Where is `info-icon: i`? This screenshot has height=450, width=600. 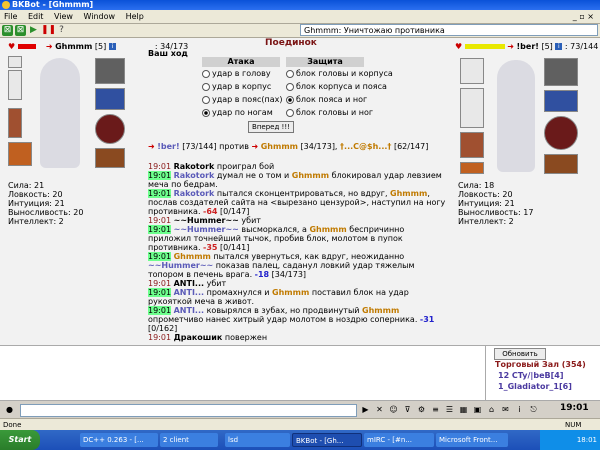 info-icon: i is located at coordinates (519, 409).